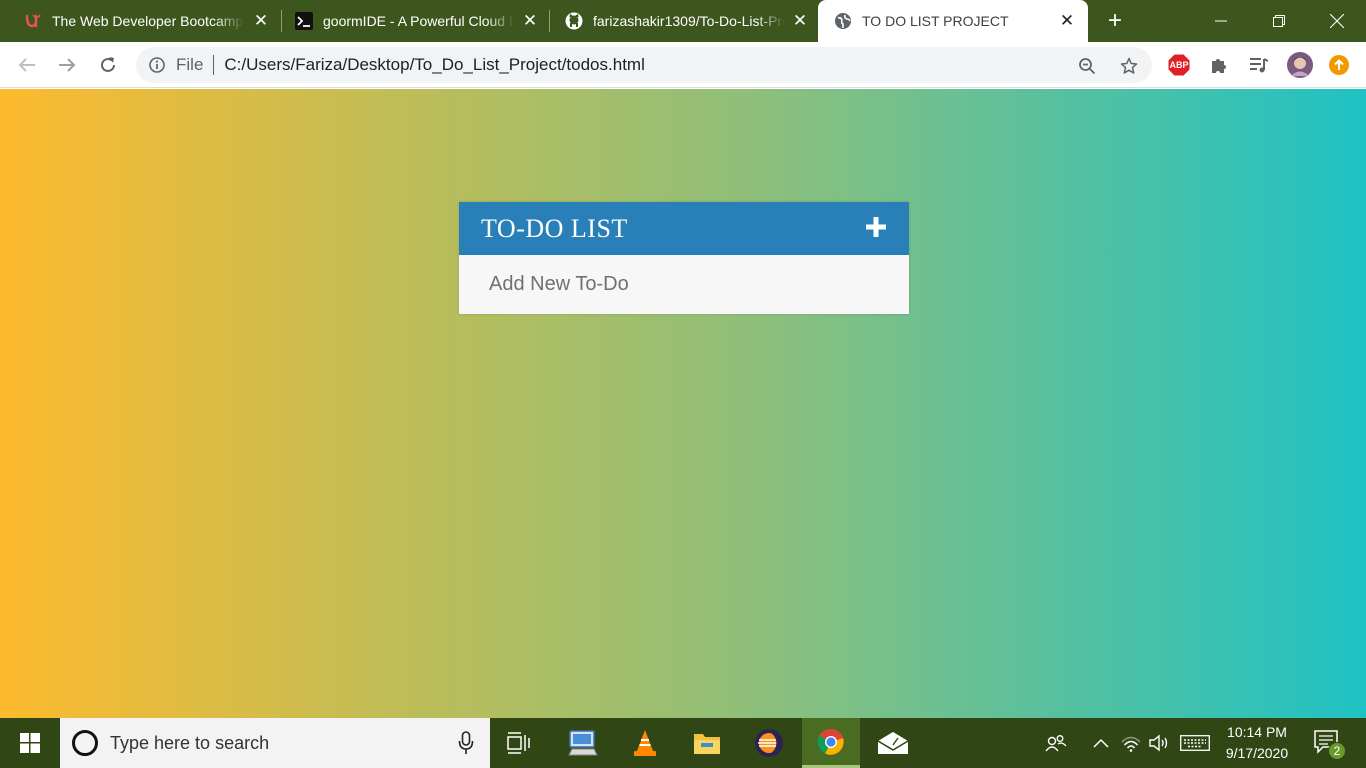  Describe the element at coordinates (1337, 21) in the screenshot. I see `close-window-button` at that location.